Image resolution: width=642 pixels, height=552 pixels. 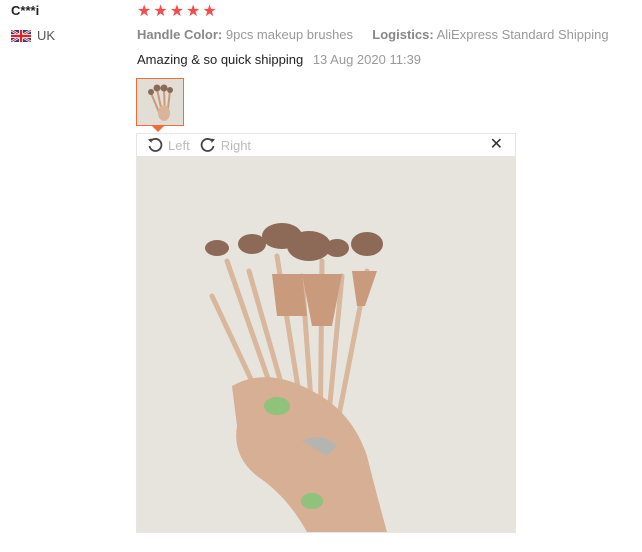 What do you see at coordinates (155, 145) in the screenshot?
I see `rotate-left-icon` at bounding box center [155, 145].